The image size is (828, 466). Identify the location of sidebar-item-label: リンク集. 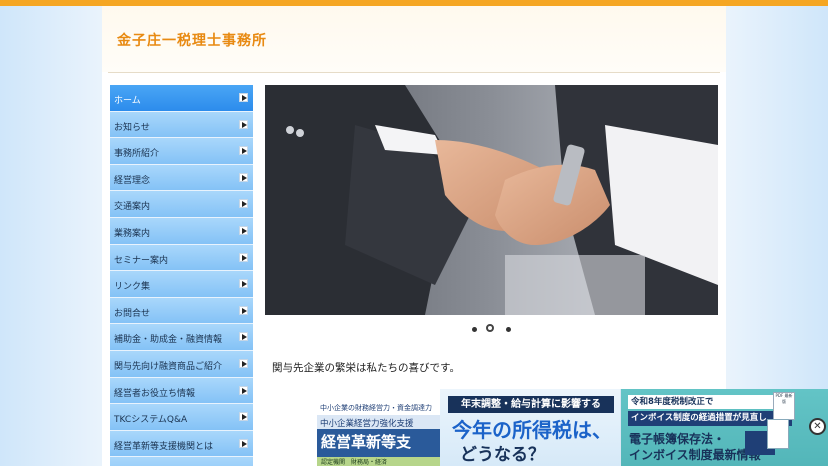
(132, 287).